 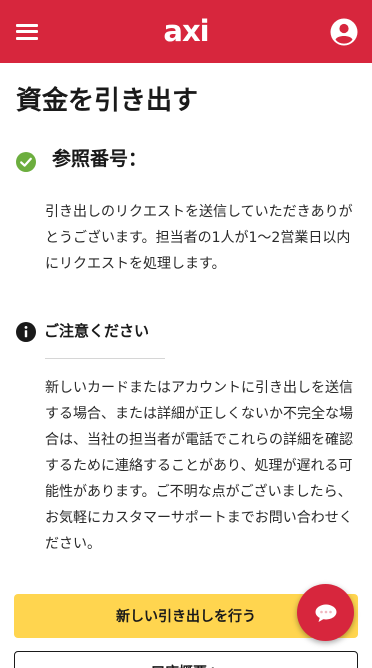 I want to click on user-account-icon, so click(x=344, y=32).